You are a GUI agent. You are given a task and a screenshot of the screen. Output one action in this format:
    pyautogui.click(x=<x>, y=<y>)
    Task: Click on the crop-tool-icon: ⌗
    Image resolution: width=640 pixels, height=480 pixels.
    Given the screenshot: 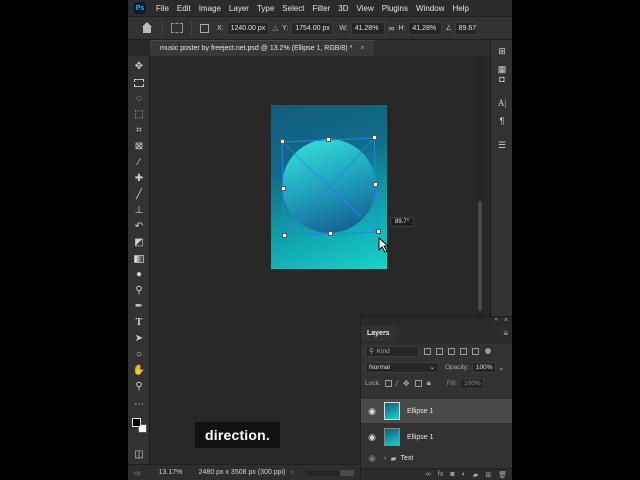 What is the action you would take?
    pyautogui.click(x=139, y=131)
    